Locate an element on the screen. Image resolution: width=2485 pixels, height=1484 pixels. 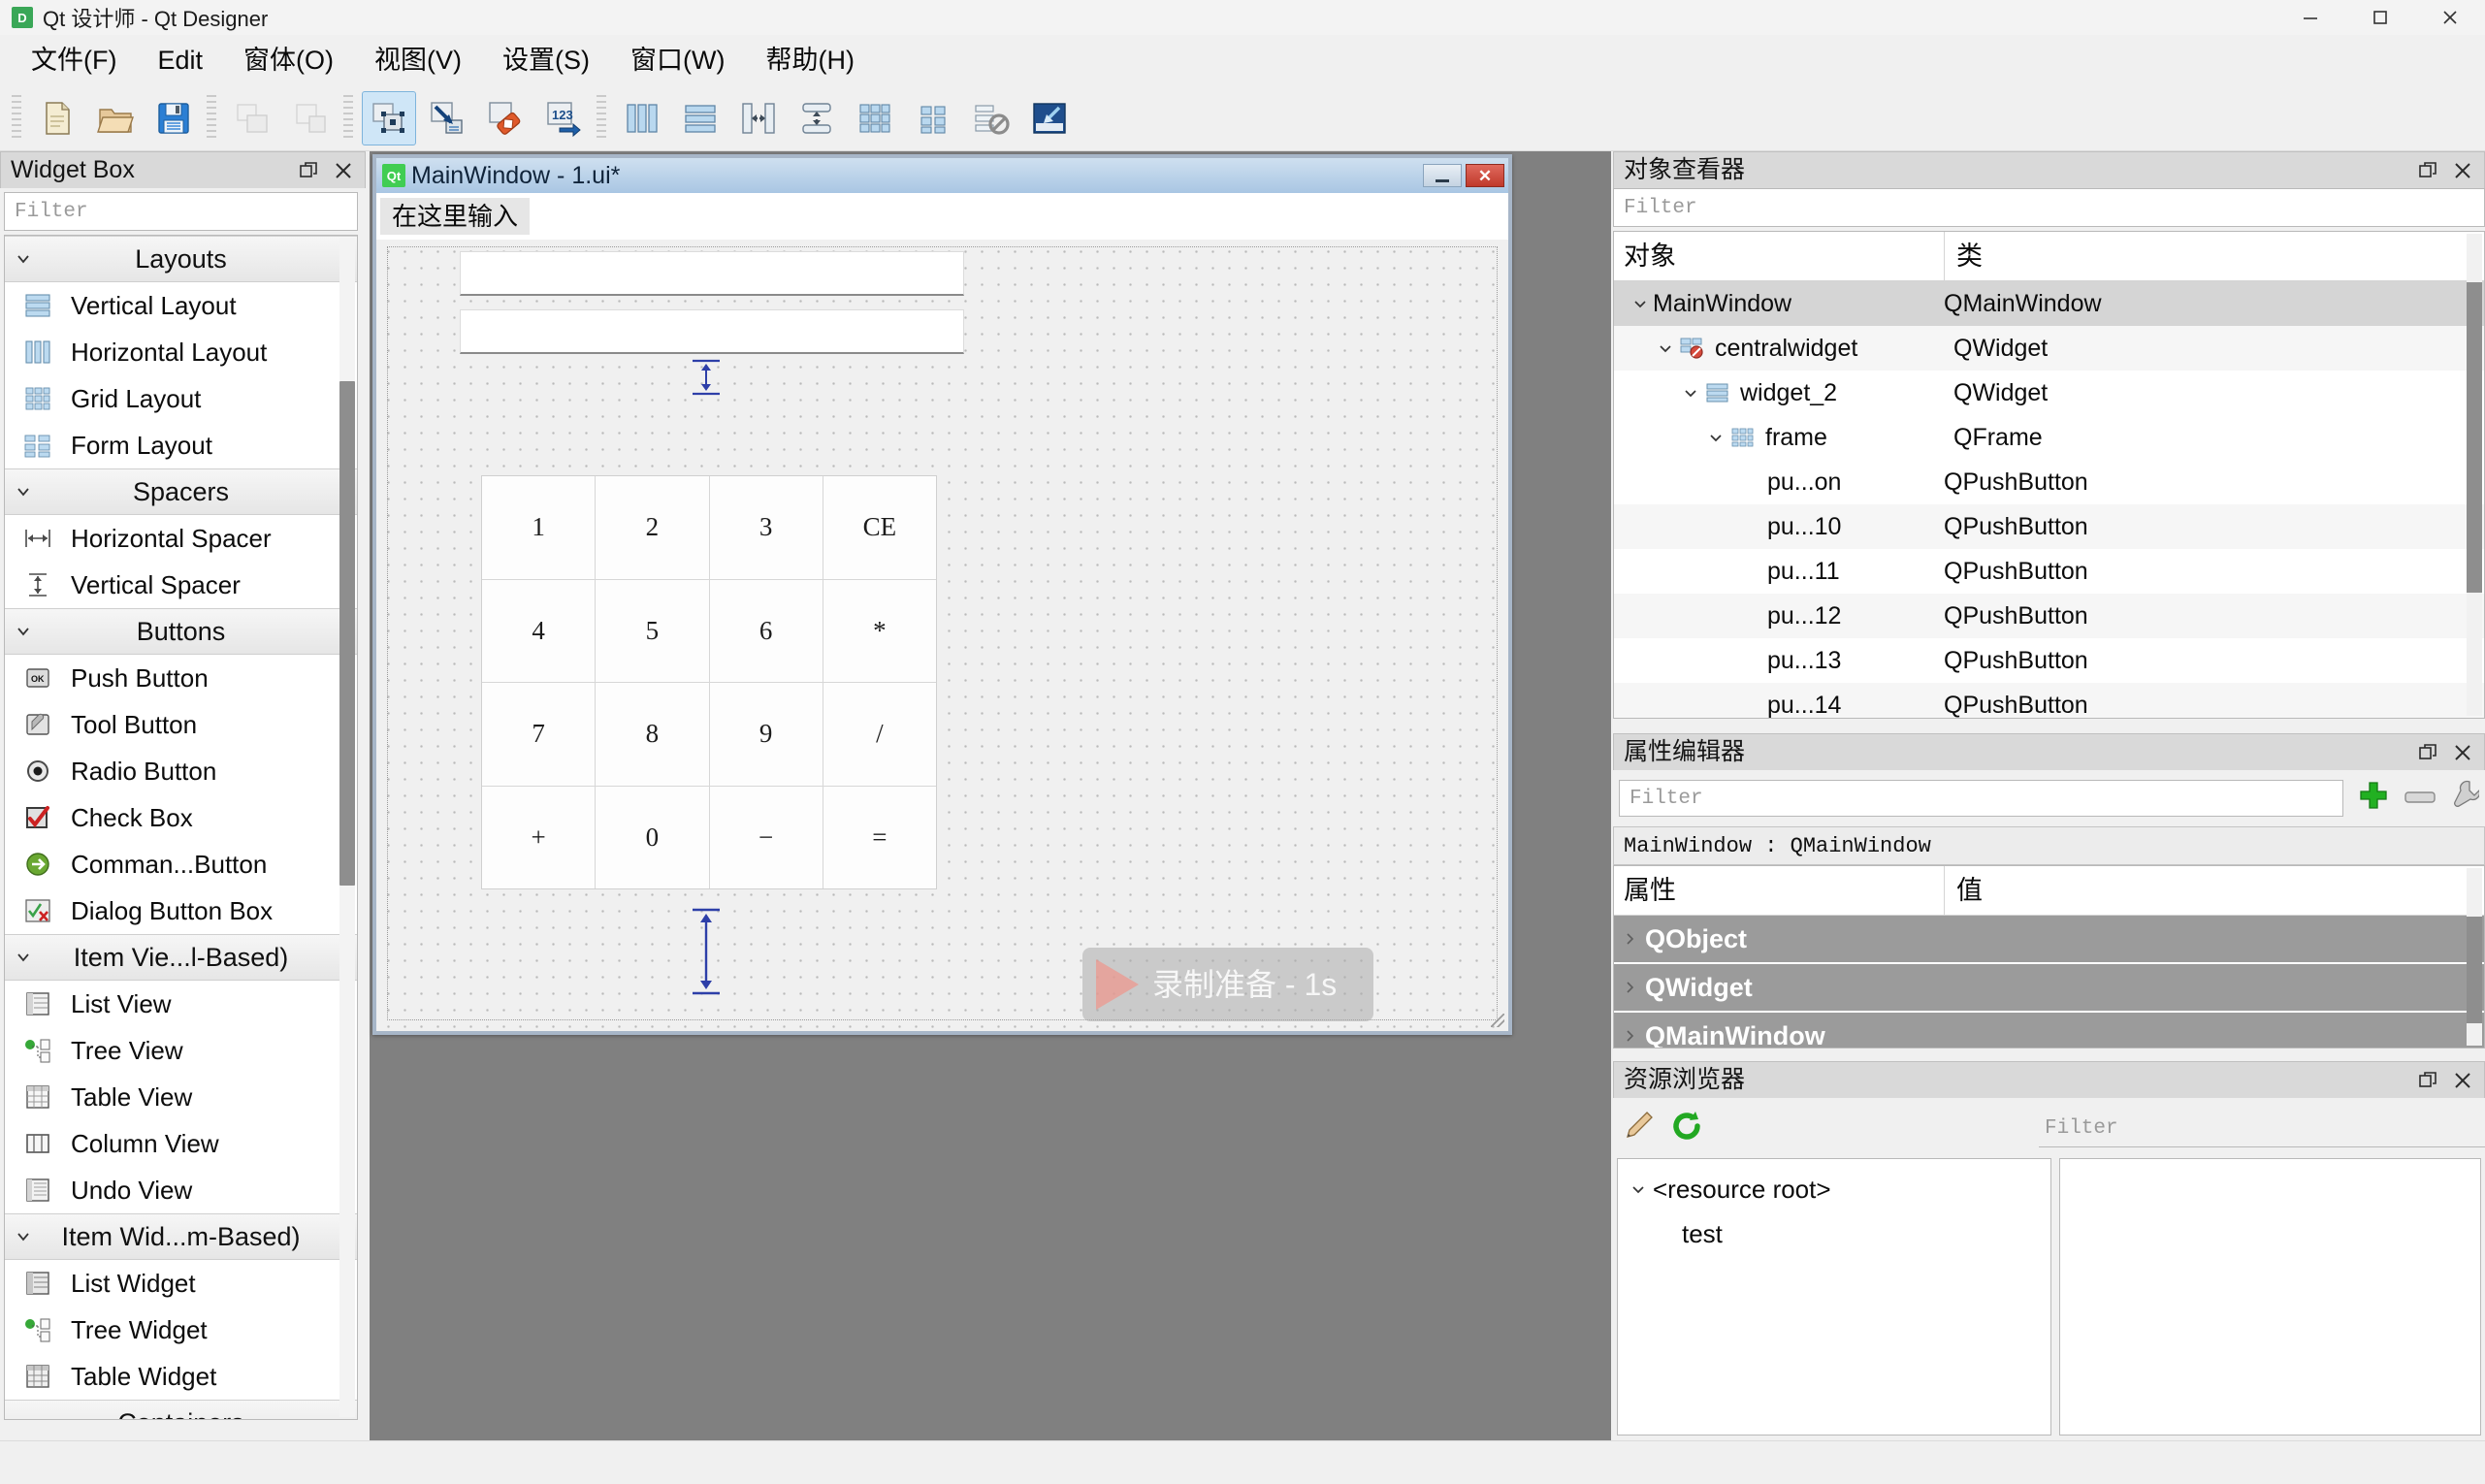
reload-refresh-icon is located at coordinates (1686, 1129).